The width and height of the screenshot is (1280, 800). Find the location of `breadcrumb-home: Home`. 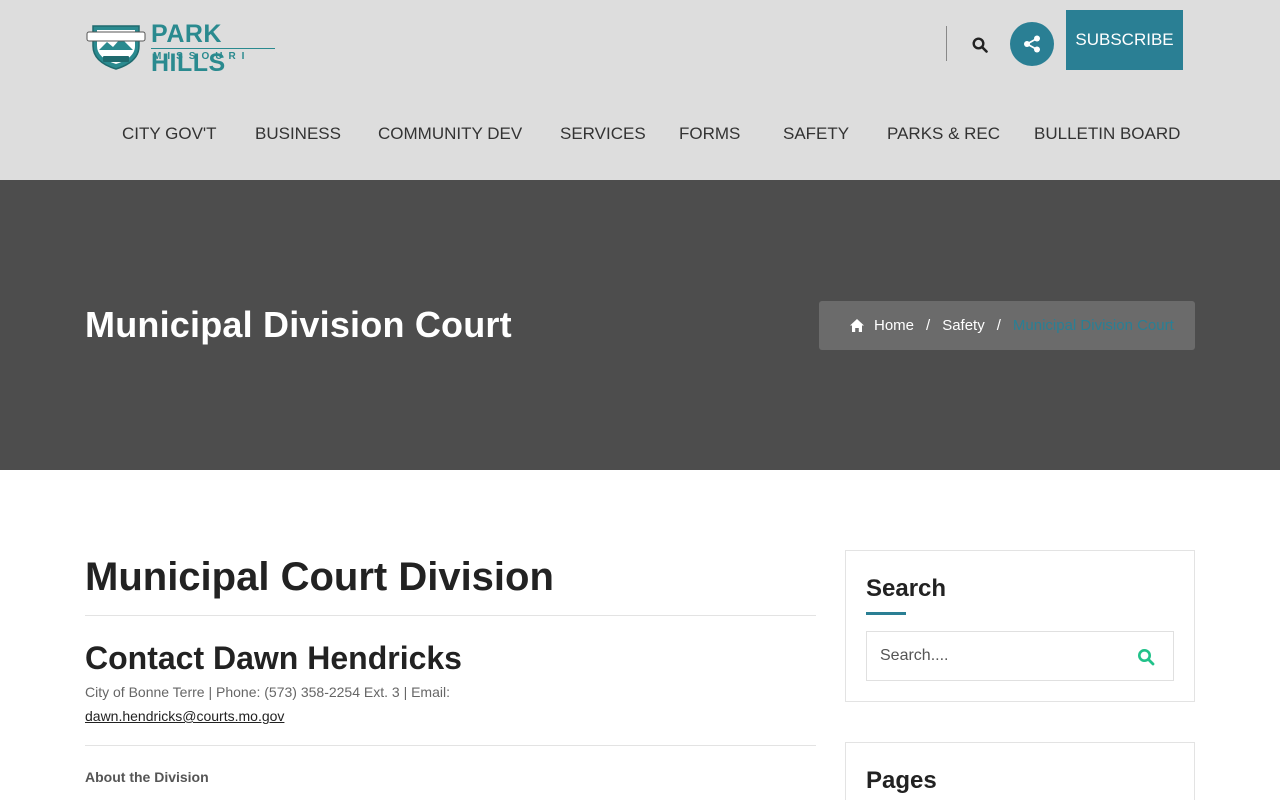

breadcrumb-home: Home is located at coordinates (881, 325).